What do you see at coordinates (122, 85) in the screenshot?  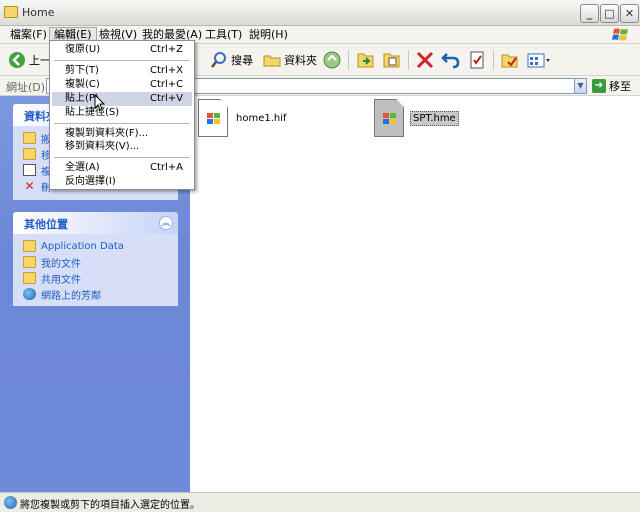 I see `menu-item-copy: 複製(C) Ctrl+C` at bounding box center [122, 85].